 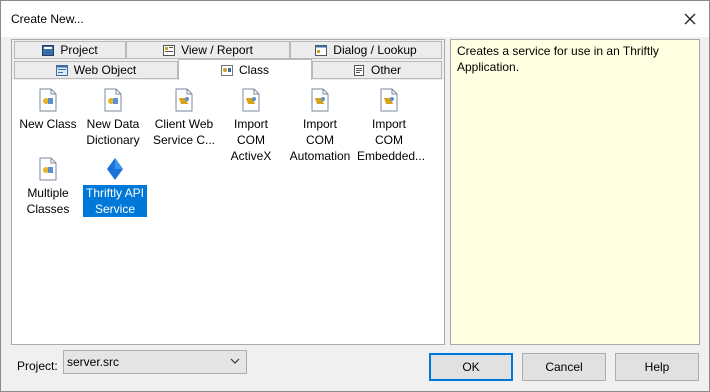 I want to click on project-icon, so click(x=48, y=50).